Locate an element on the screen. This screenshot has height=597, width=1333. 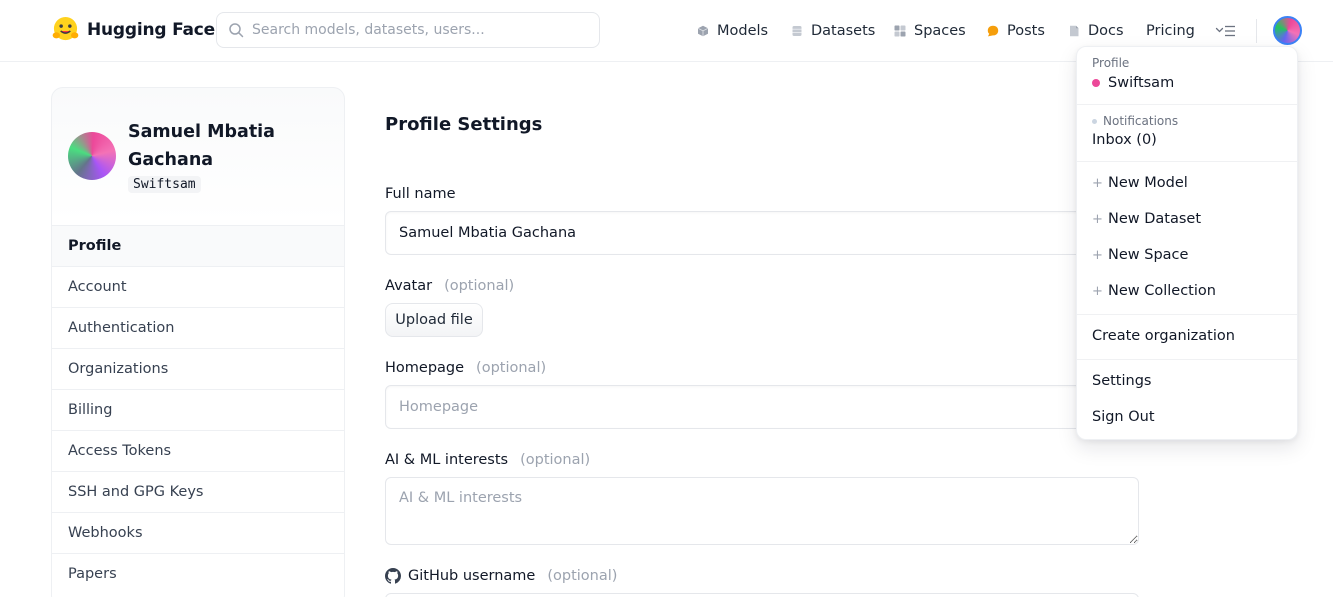
search-box is located at coordinates (408, 30).